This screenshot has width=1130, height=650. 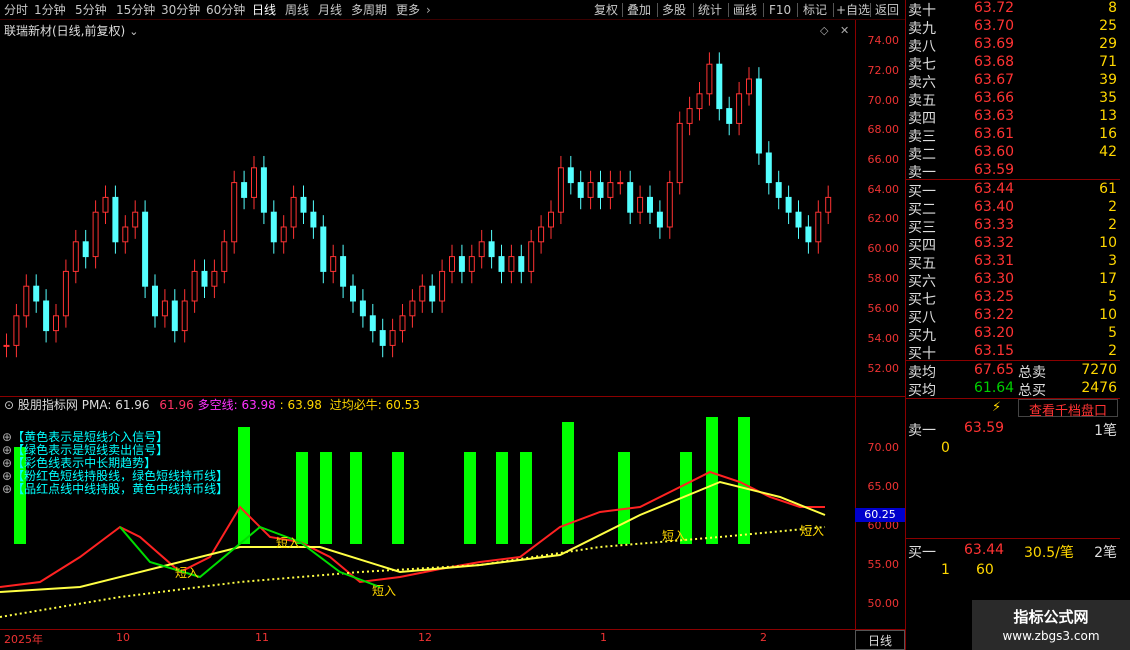 I want to click on bid-label: 买二, so click(x=922, y=210).